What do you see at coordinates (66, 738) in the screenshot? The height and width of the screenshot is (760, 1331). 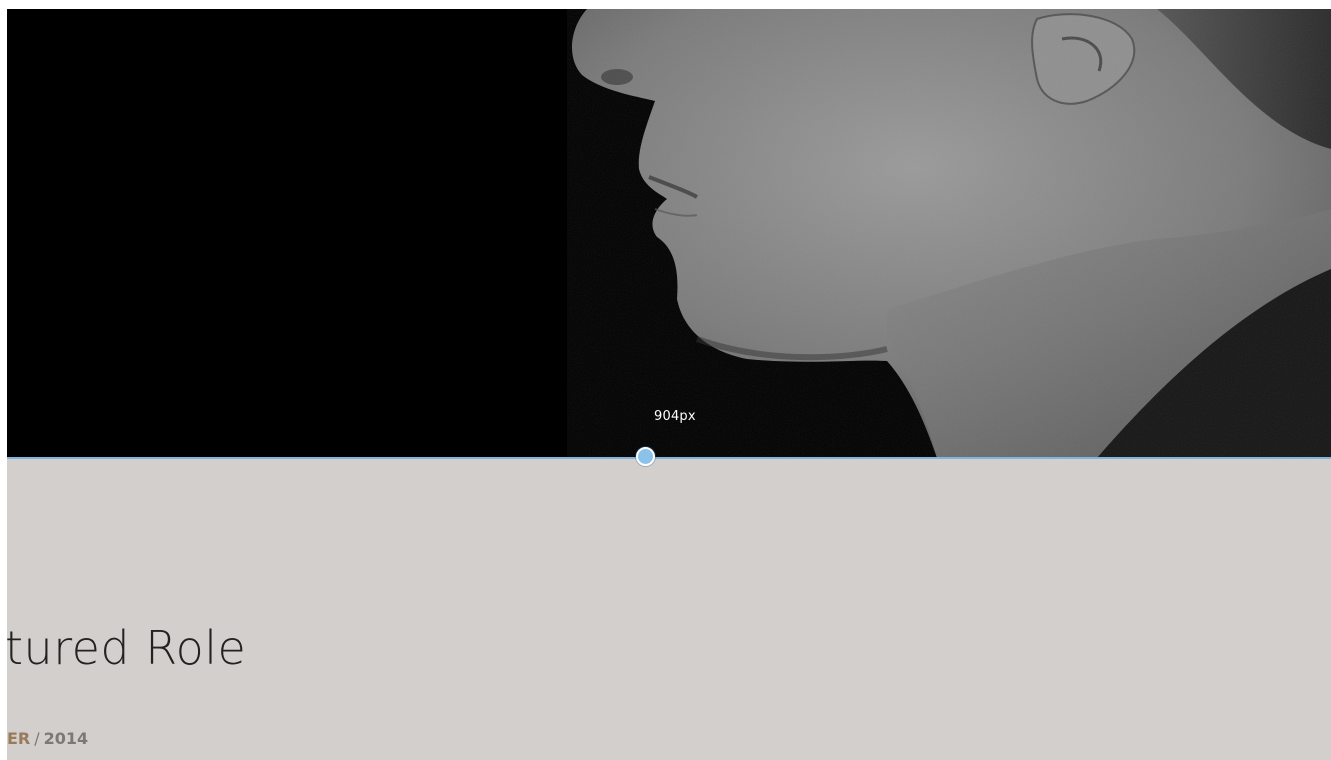 I see `project-year: 2014` at bounding box center [66, 738].